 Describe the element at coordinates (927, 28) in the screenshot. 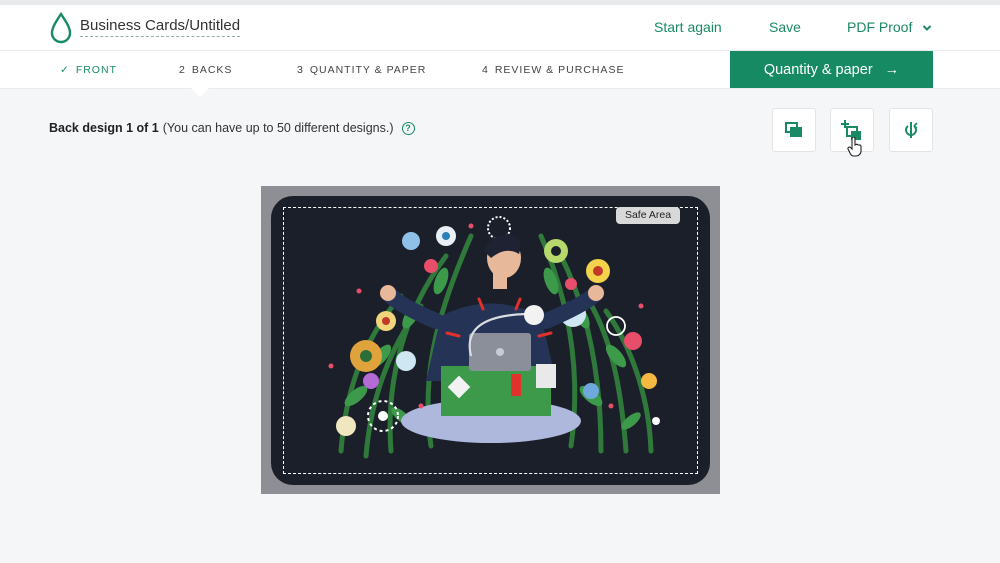

I see `chevron-down-icon` at that location.